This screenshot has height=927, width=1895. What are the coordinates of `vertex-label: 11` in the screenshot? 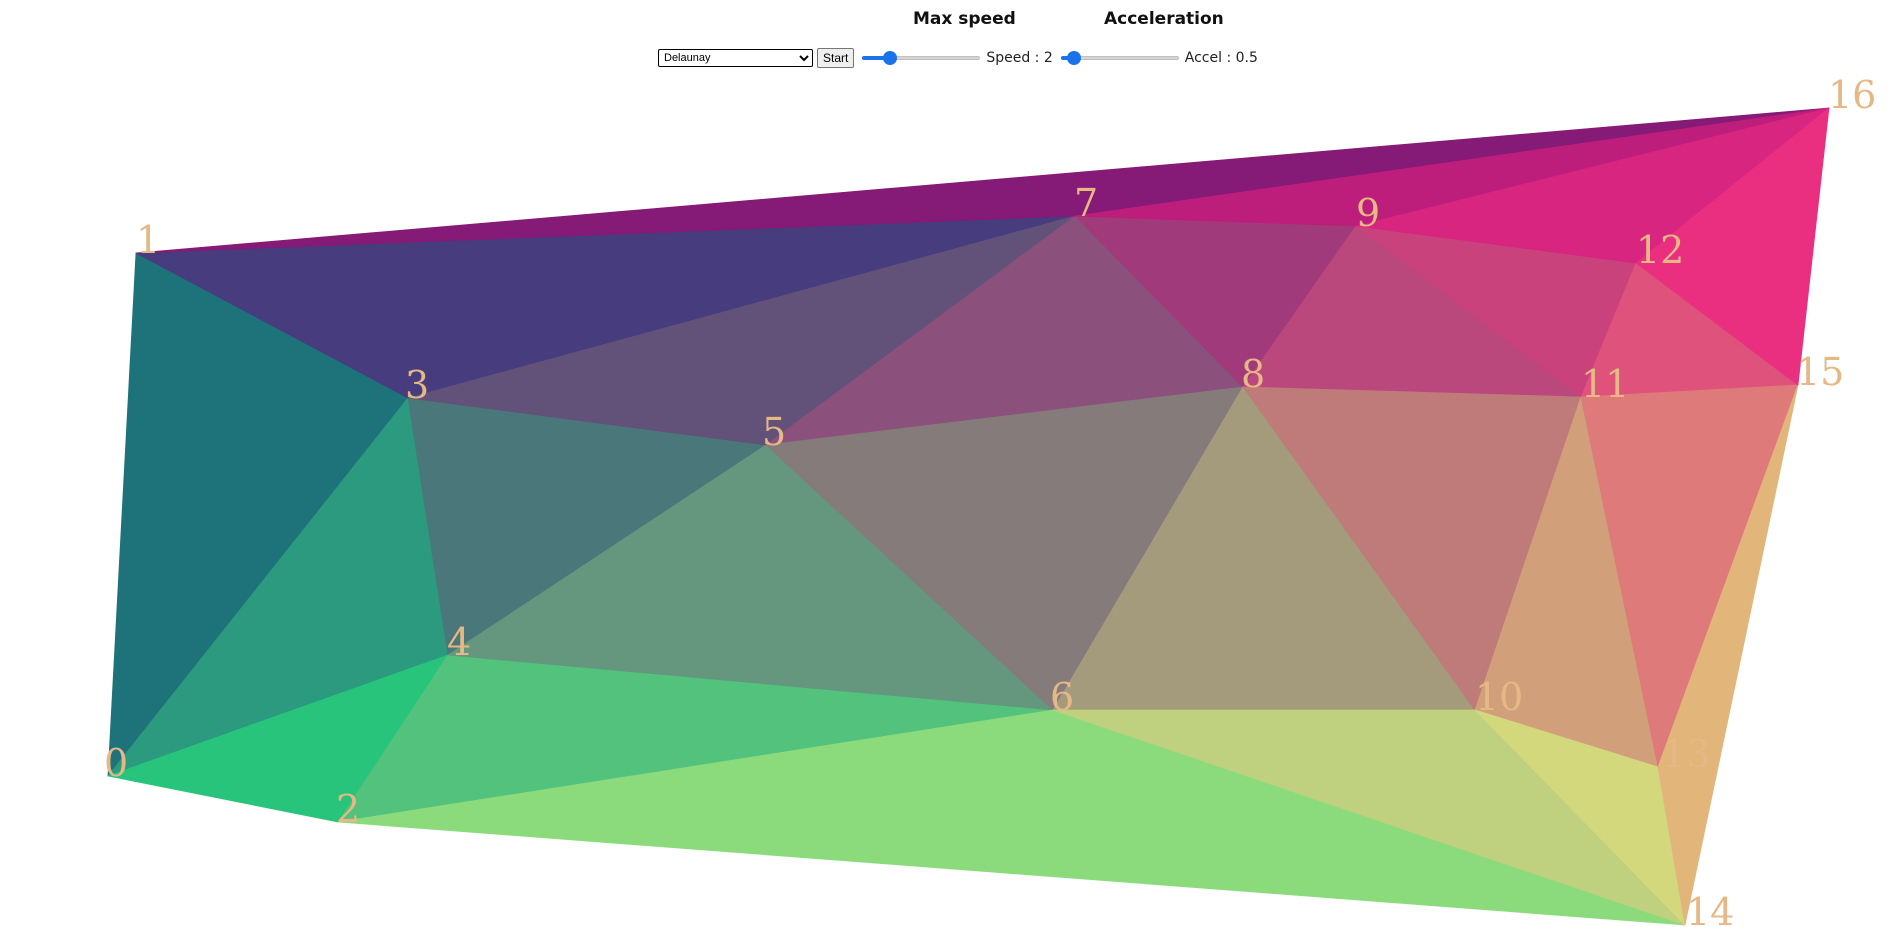 It's located at (1605, 384).